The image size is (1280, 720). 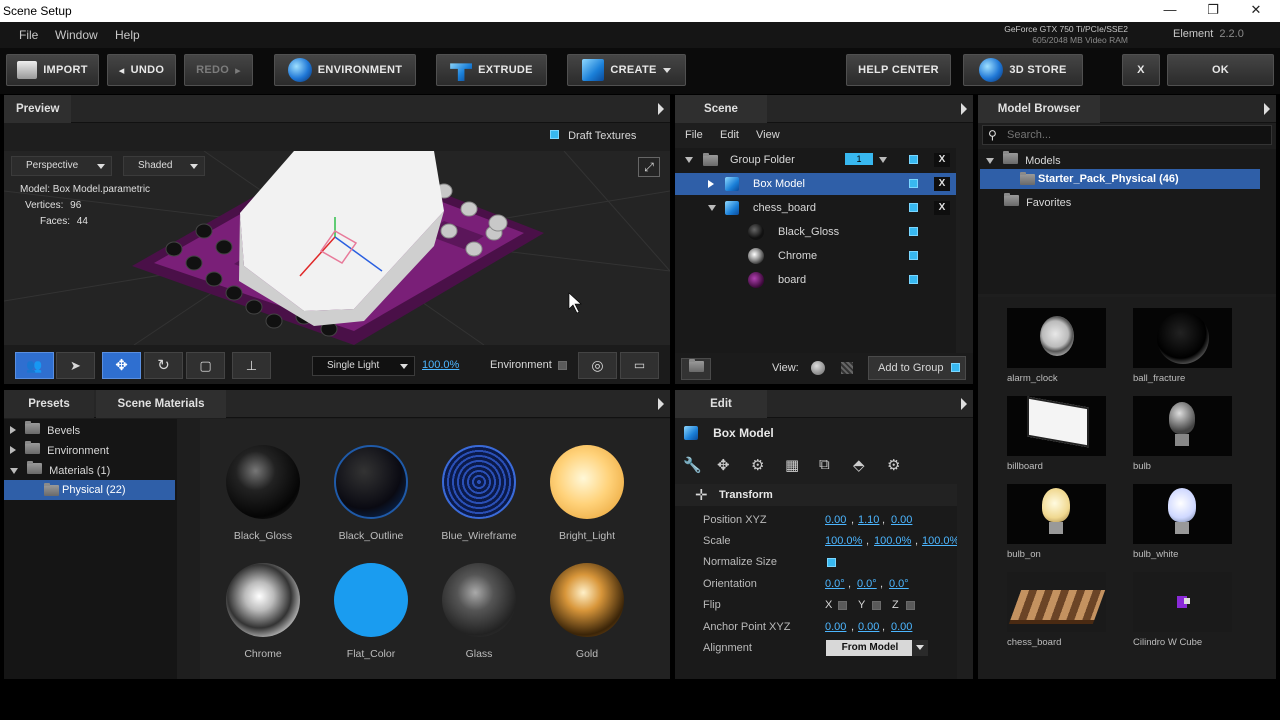 What do you see at coordinates (831, 562) in the screenshot?
I see `normalize-checkbox` at bounding box center [831, 562].